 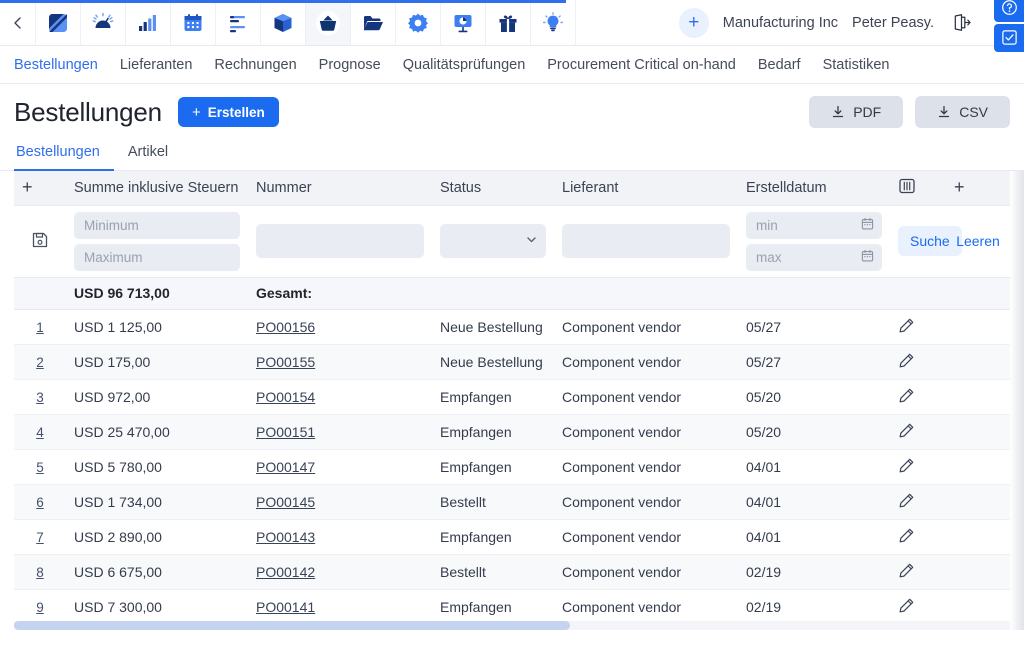 I want to click on row-number-link: PO00154, so click(x=285, y=397).